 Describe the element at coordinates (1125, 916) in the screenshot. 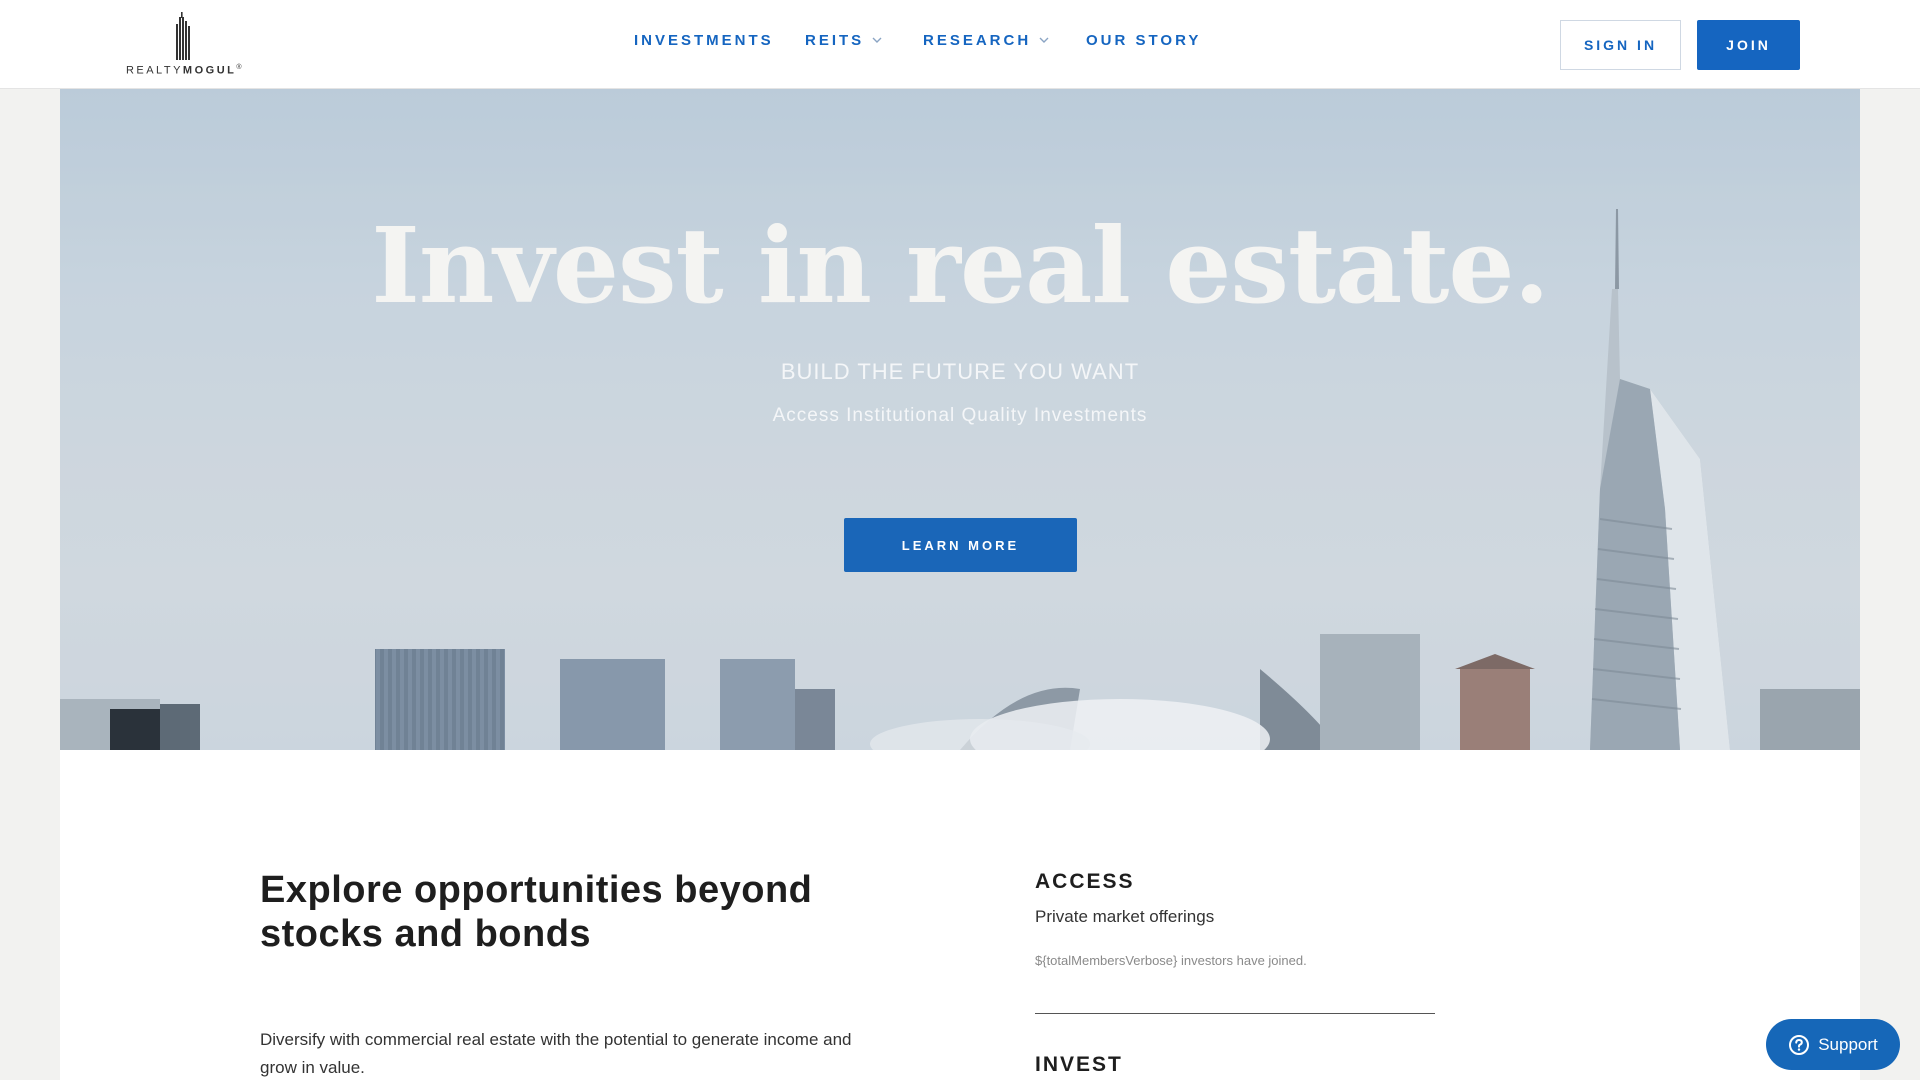

I see `feature-subtitle: Private market offerings` at that location.